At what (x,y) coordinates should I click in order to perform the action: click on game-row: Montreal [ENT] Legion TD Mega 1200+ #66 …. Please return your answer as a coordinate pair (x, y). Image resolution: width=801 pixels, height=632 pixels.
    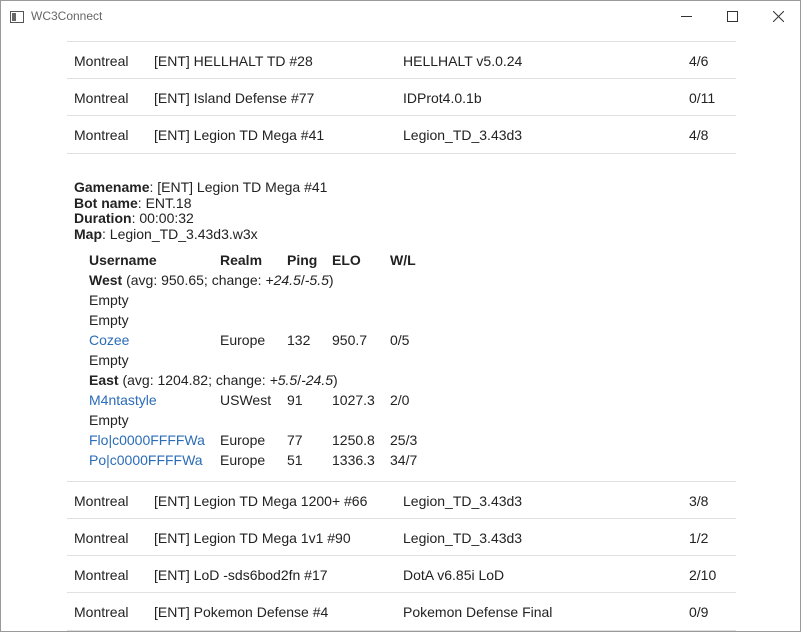
    Looking at the image, I should click on (401, 500).